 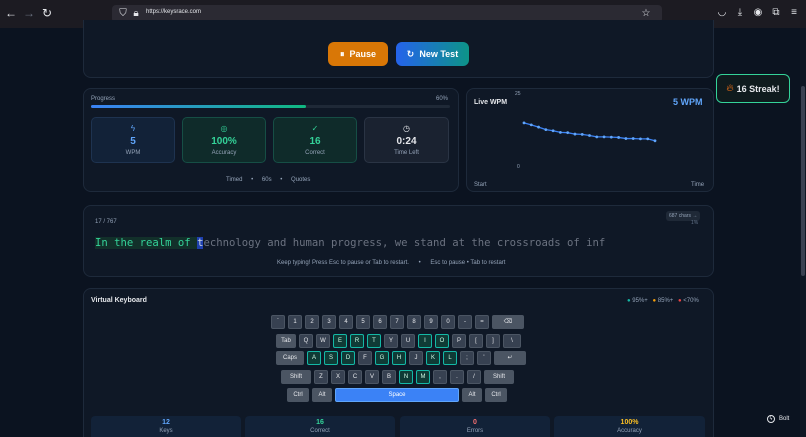 What do you see at coordinates (493, 341) in the screenshot?
I see `key-]: ]` at bounding box center [493, 341].